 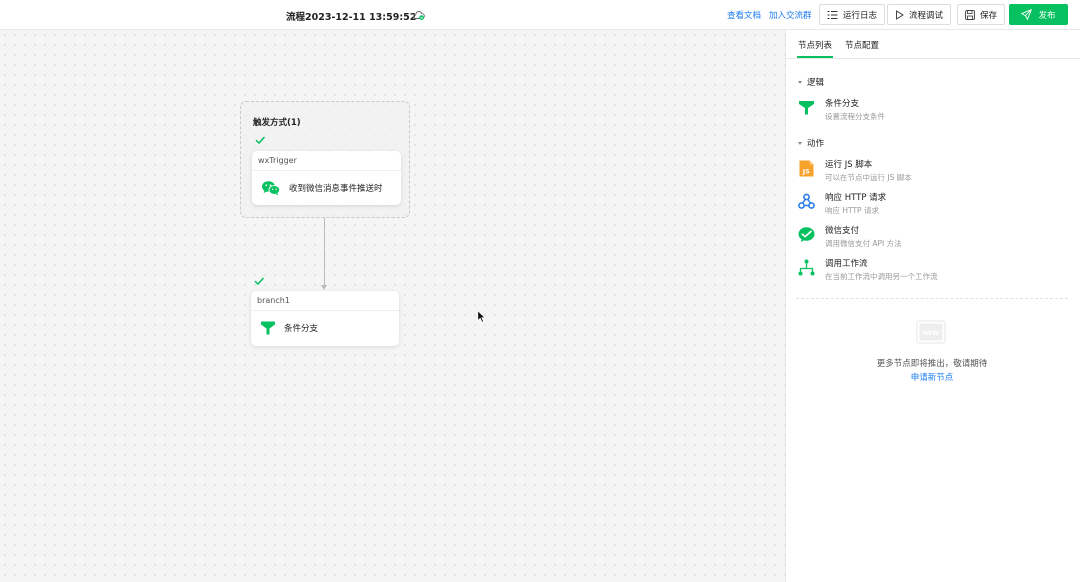 What do you see at coordinates (932, 298) in the screenshot?
I see `panel-divider` at bounding box center [932, 298].